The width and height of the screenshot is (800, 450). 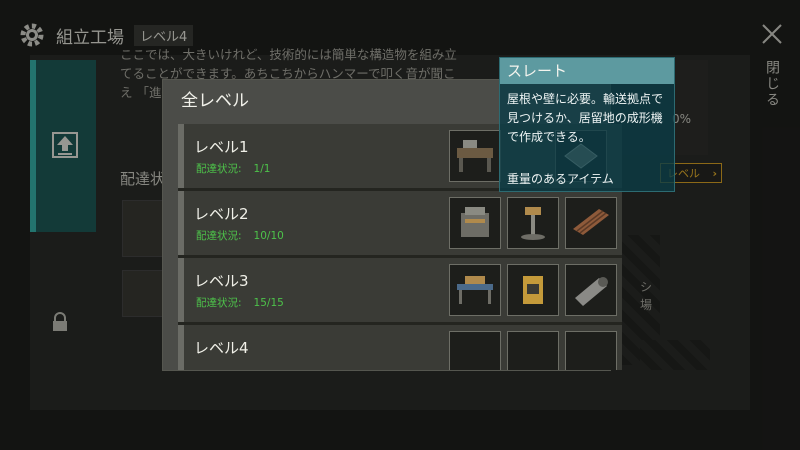 What do you see at coordinates (400, 347) in the screenshot?
I see `level-row: レベル4` at bounding box center [400, 347].